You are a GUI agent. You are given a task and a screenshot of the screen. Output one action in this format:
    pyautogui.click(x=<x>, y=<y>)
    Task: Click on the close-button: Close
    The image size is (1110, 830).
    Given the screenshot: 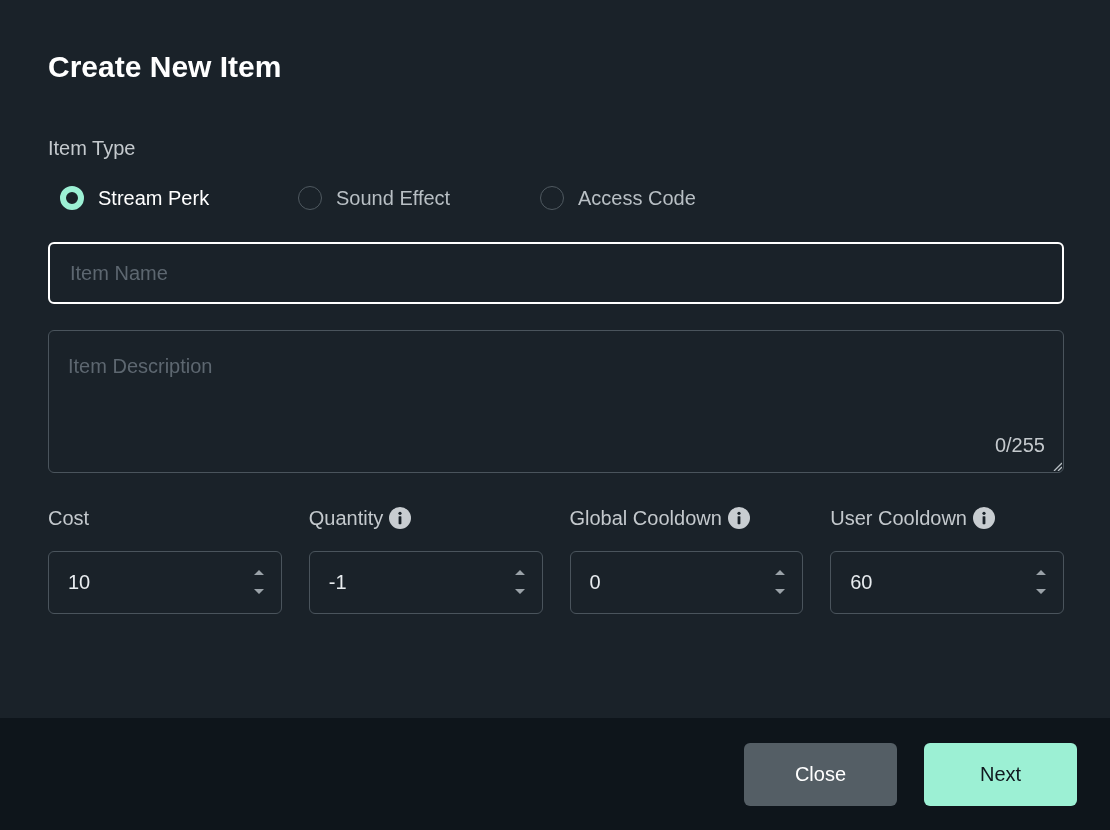 What is the action you would take?
    pyautogui.click(x=820, y=774)
    